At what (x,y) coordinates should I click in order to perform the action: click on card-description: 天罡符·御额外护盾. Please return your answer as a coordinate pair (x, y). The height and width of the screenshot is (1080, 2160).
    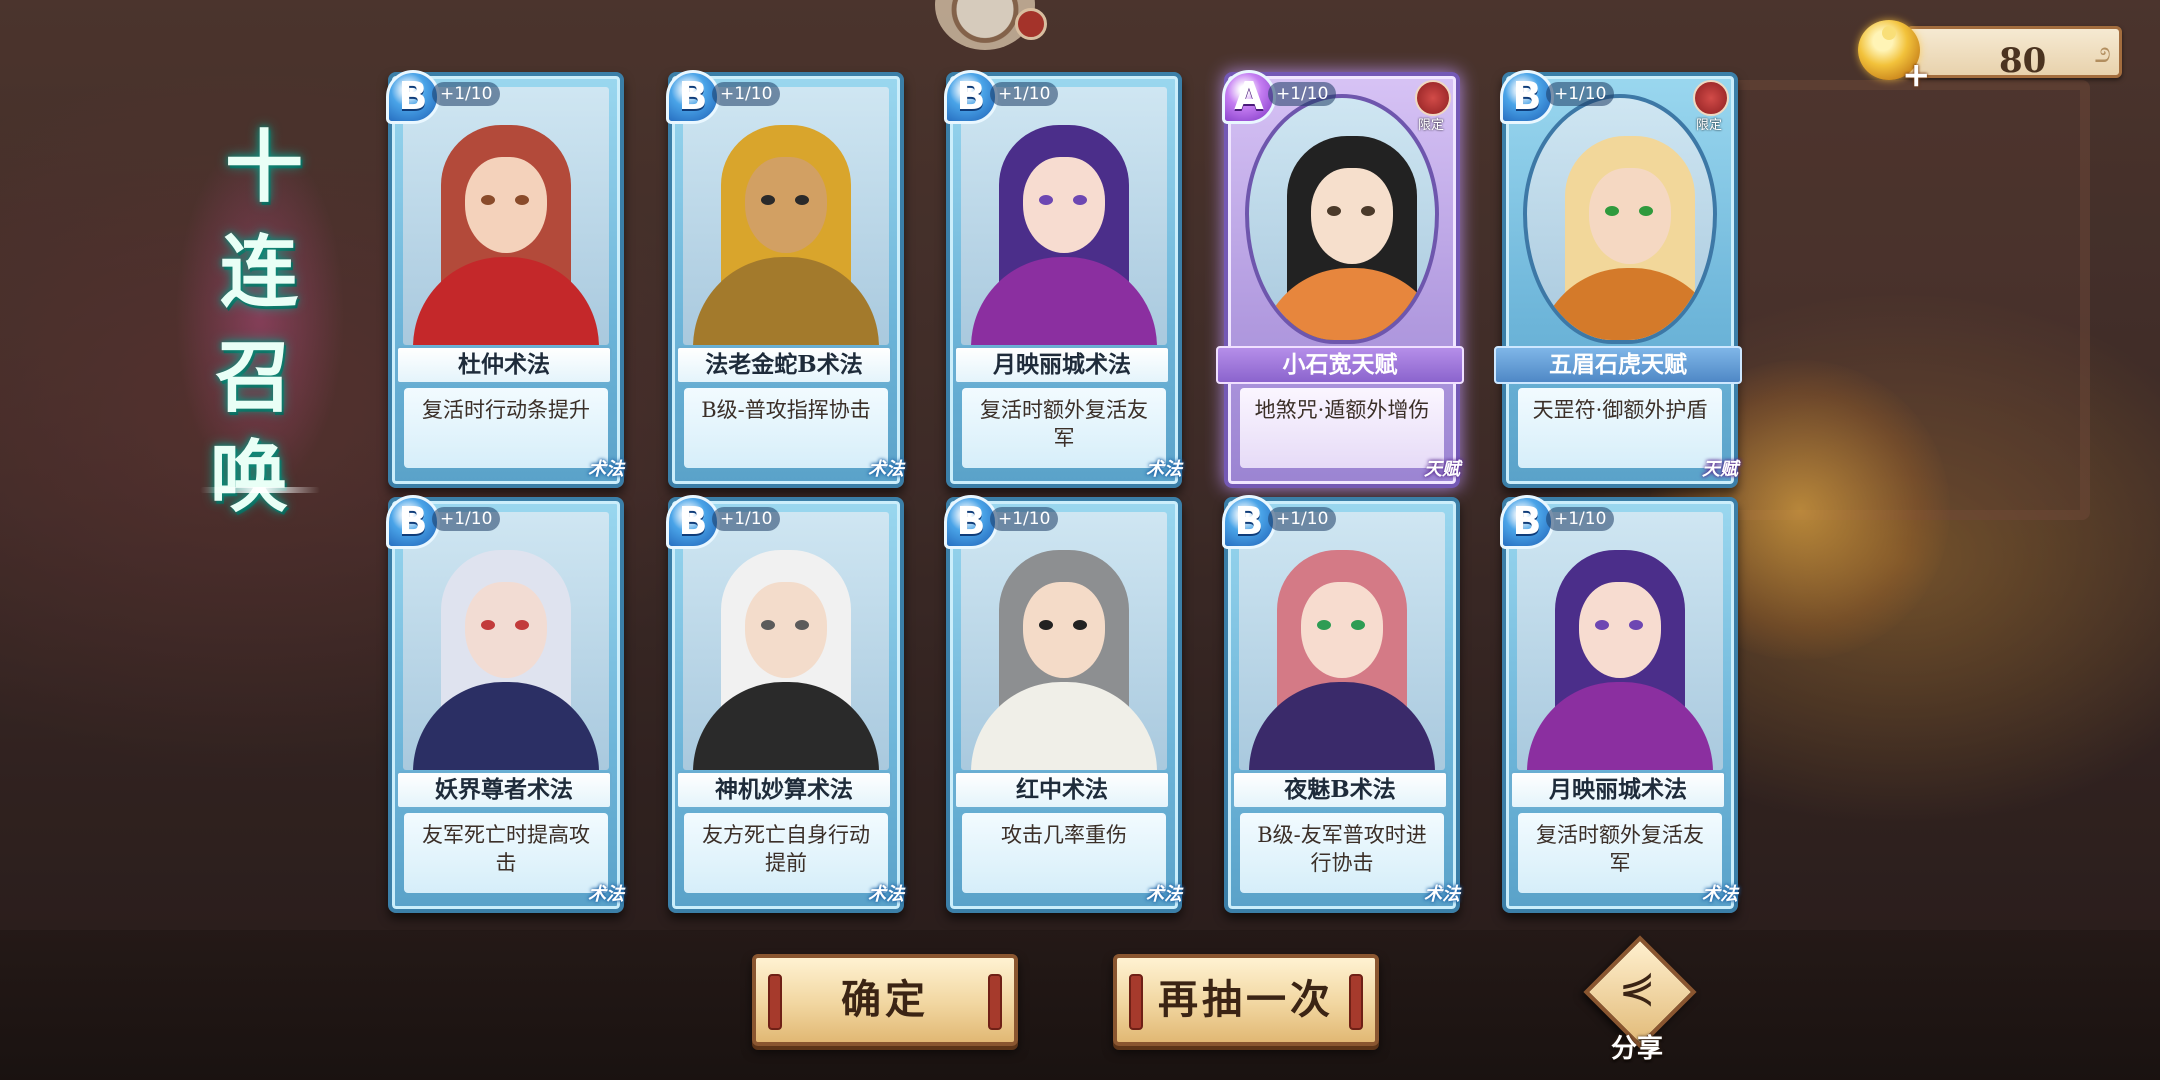
    Looking at the image, I should click on (1620, 428).